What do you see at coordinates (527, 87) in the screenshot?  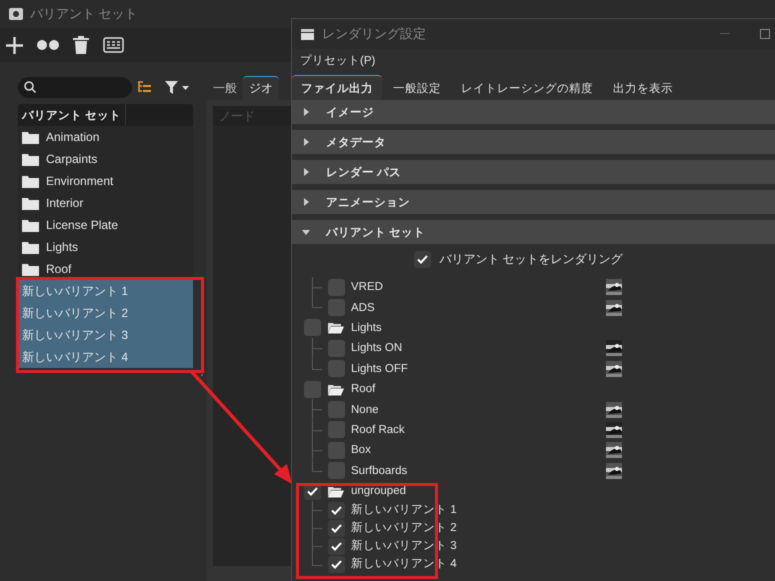 I see `tab: レイトレーシングの精度` at bounding box center [527, 87].